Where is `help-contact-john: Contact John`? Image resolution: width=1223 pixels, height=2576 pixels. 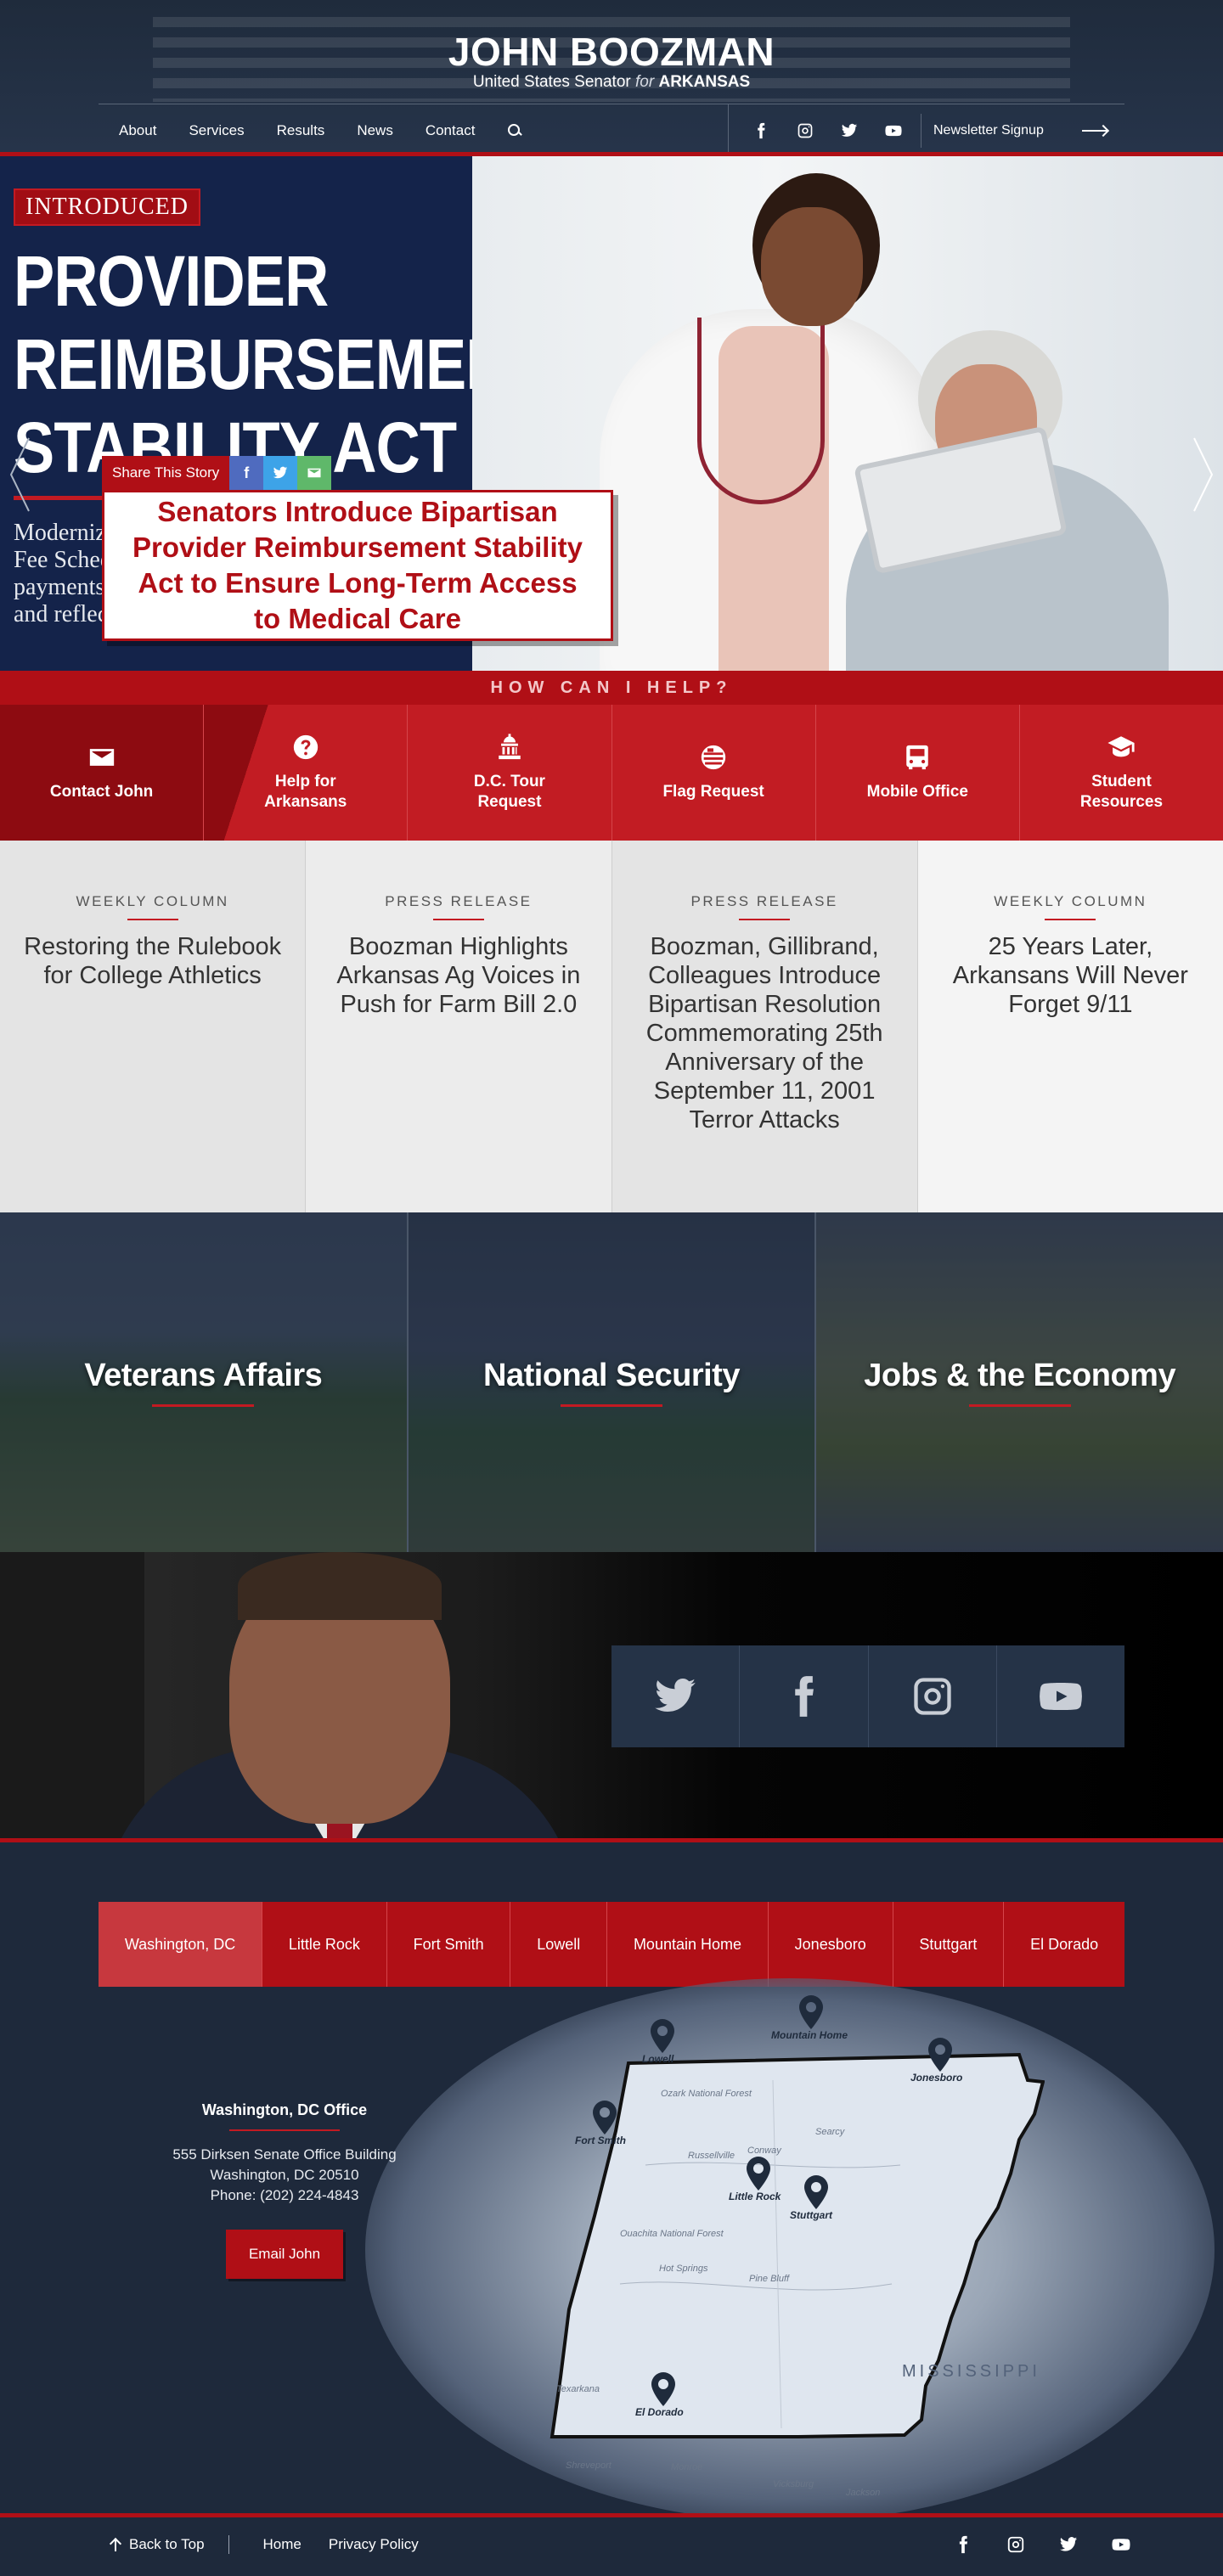
help-contact-john: Contact John is located at coordinates (102, 773).